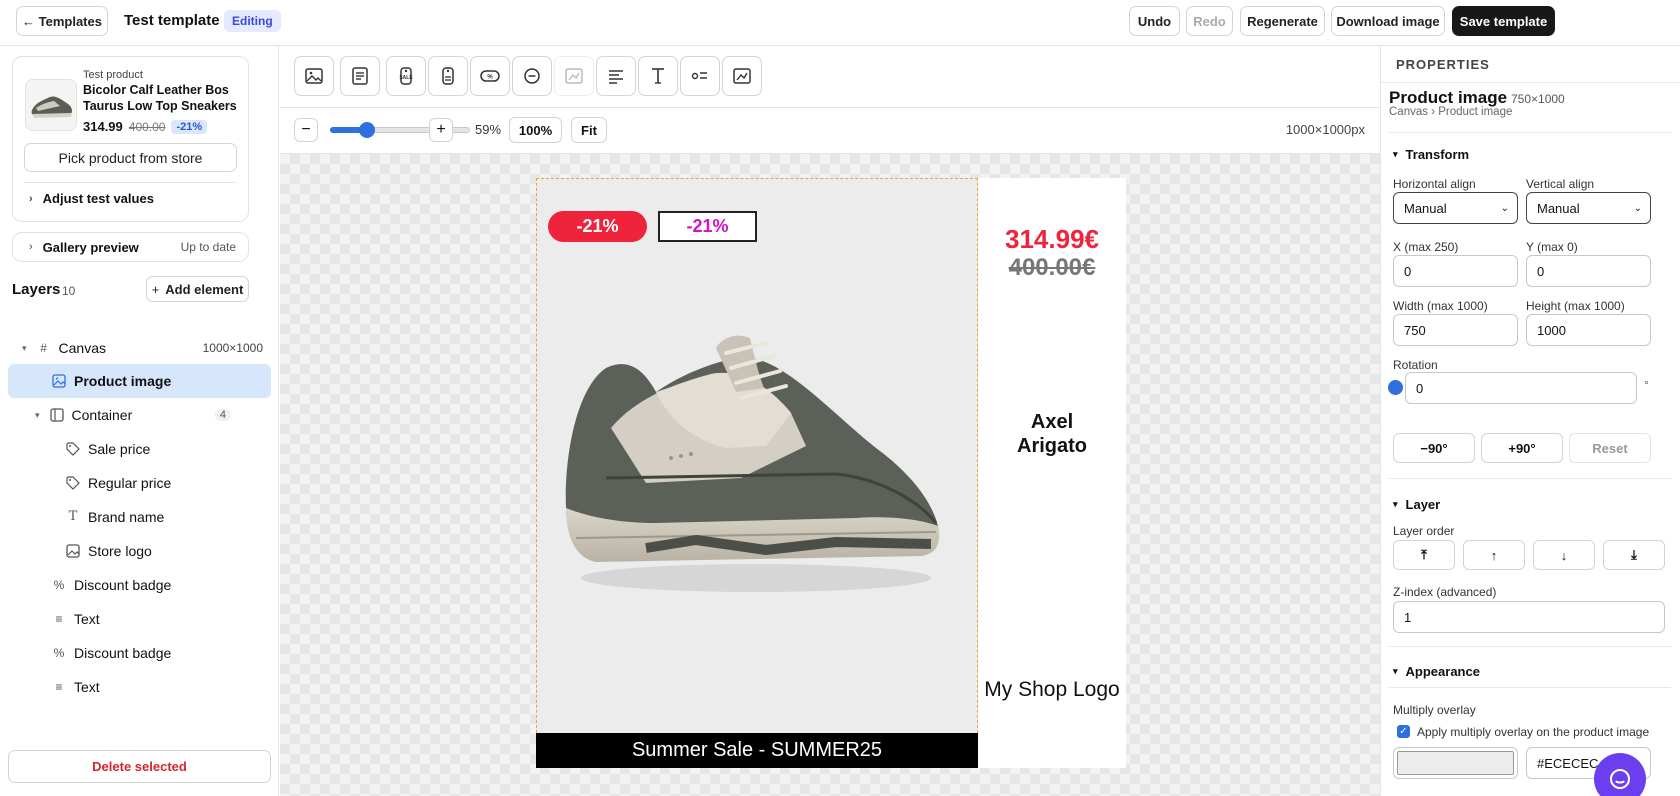 The image size is (1680, 796). Describe the element at coordinates (232, 348) in the screenshot. I see `layer-size: 1000×1000` at that location.